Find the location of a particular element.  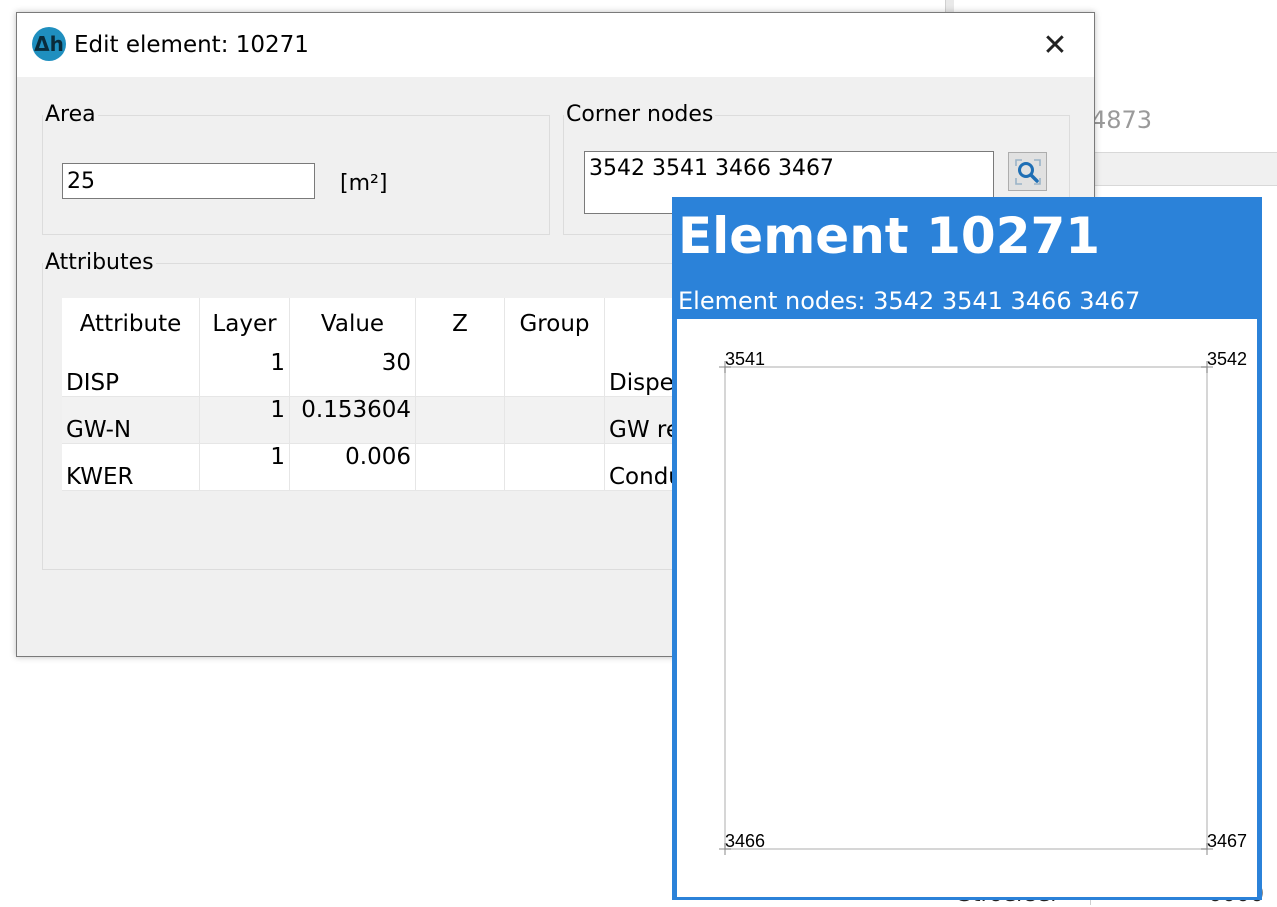

table-row: DISP 1 30 Disper is located at coordinates (375, 373).